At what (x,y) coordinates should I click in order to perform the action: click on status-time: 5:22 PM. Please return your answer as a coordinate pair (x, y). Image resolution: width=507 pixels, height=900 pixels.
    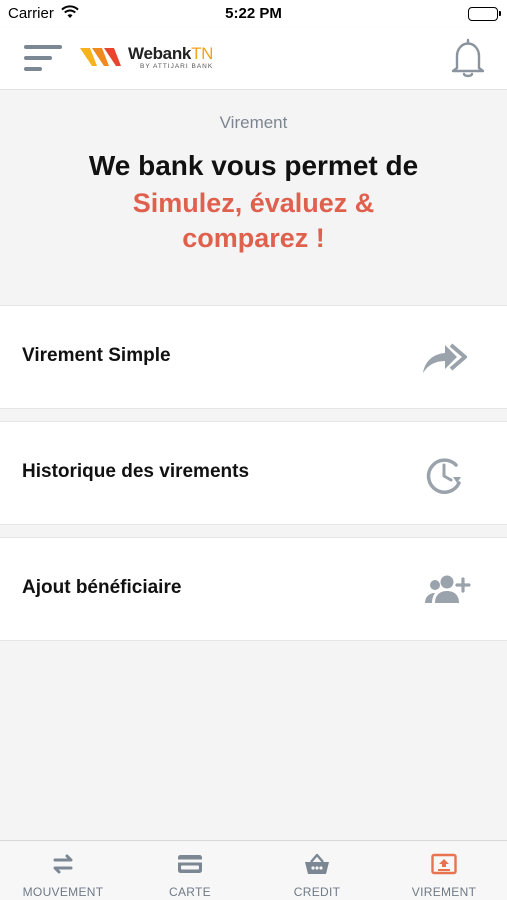
    Looking at the image, I should click on (253, 13).